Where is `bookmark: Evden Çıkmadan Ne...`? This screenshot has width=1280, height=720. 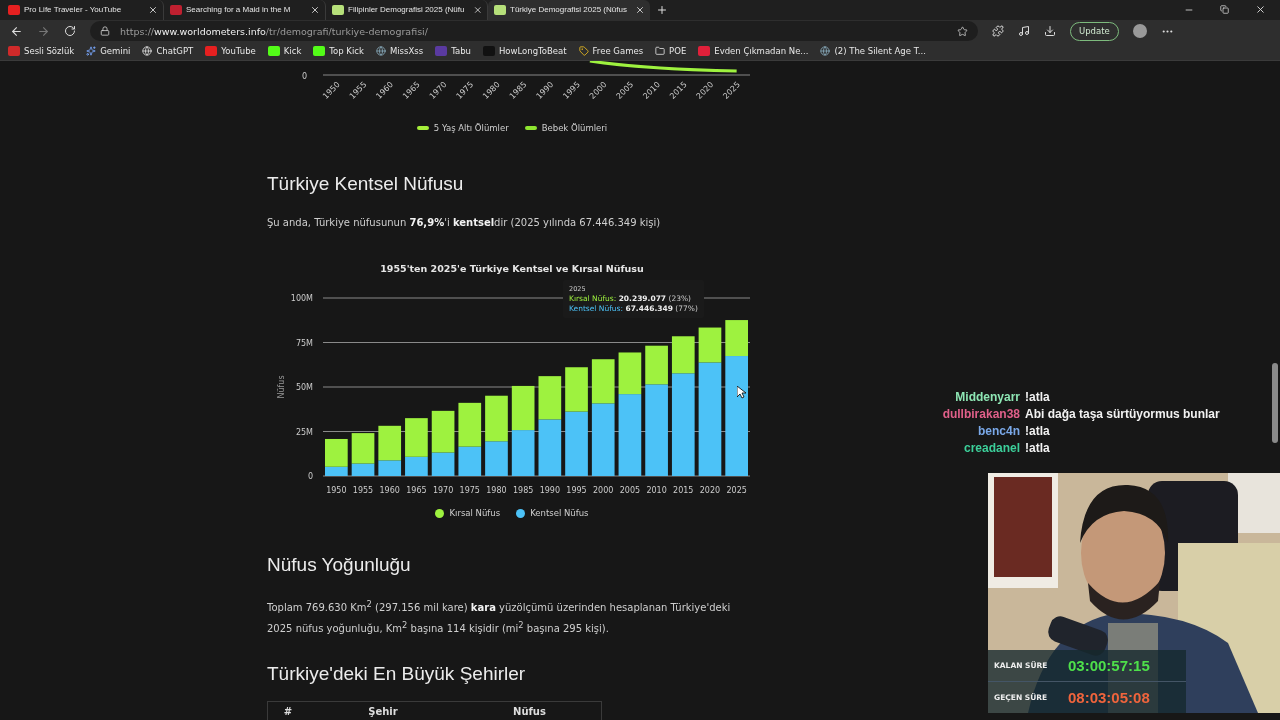
bookmark: Evden Çıkmadan Ne... is located at coordinates (753, 51).